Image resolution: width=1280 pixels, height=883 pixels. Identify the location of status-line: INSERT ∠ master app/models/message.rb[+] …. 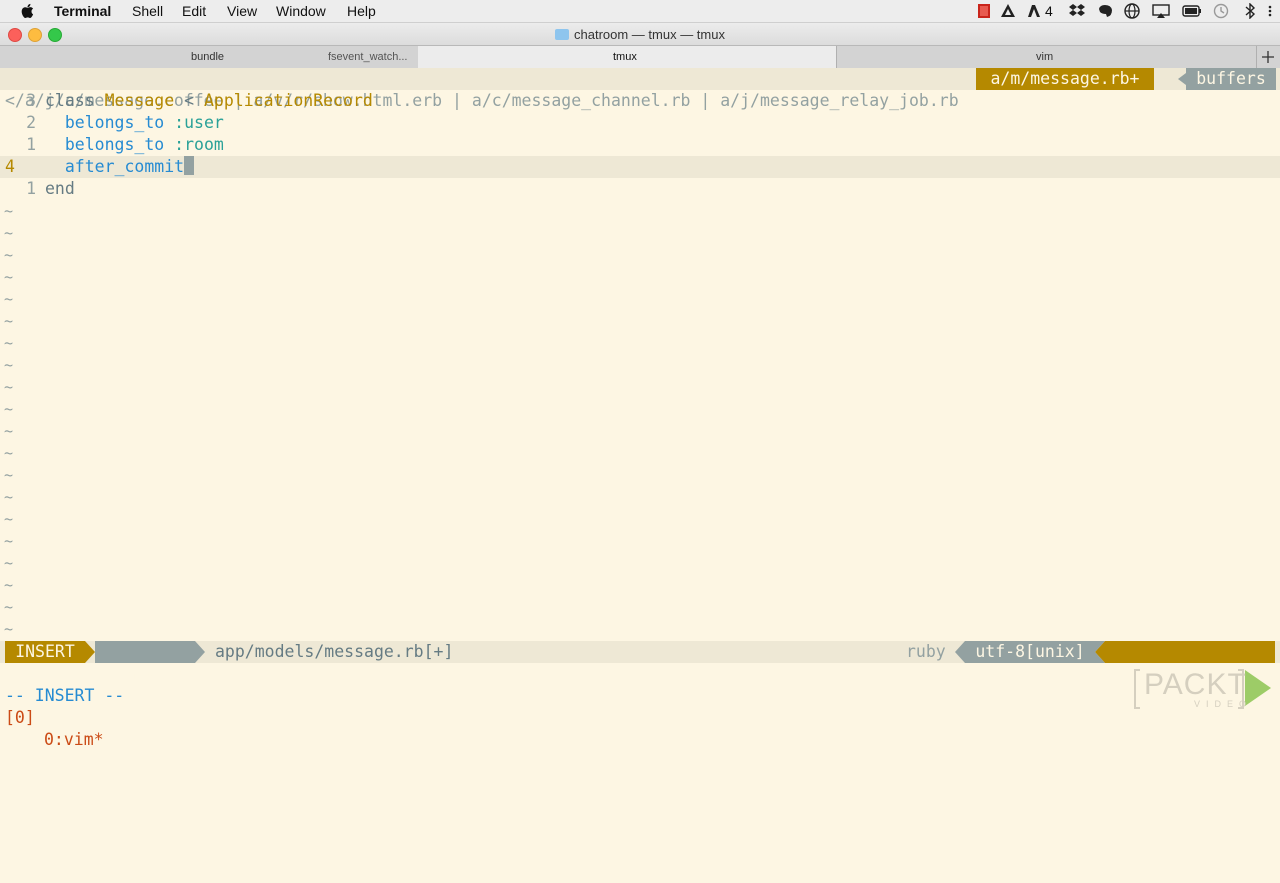
(640, 684).